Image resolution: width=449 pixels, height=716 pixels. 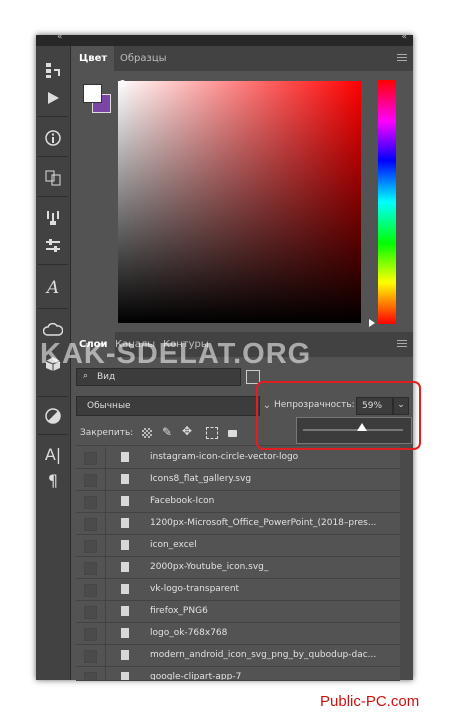 What do you see at coordinates (143, 58) in the screenshot?
I see `tab-swatches: Образцы` at bounding box center [143, 58].